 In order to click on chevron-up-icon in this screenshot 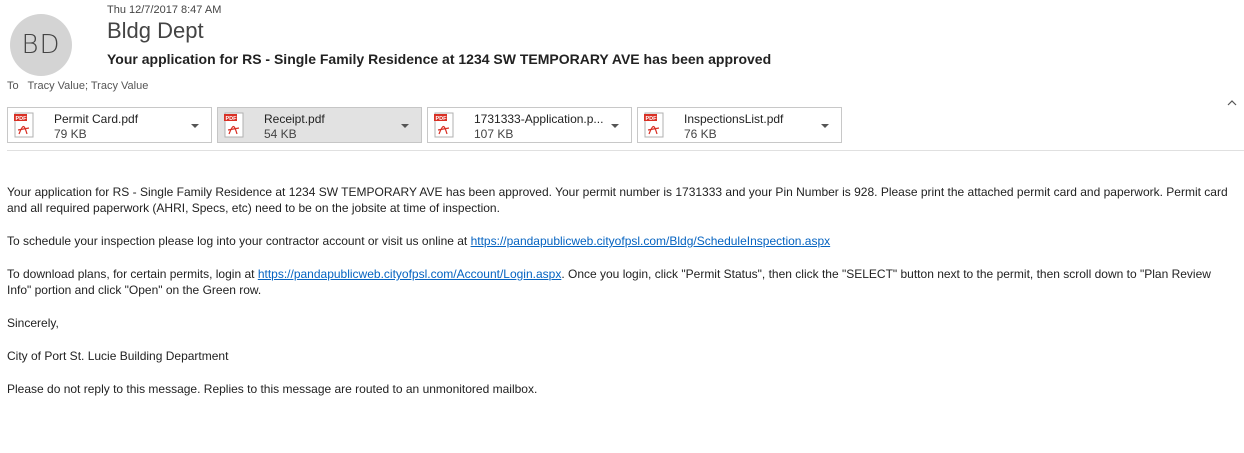, I will do `click(1232, 102)`.